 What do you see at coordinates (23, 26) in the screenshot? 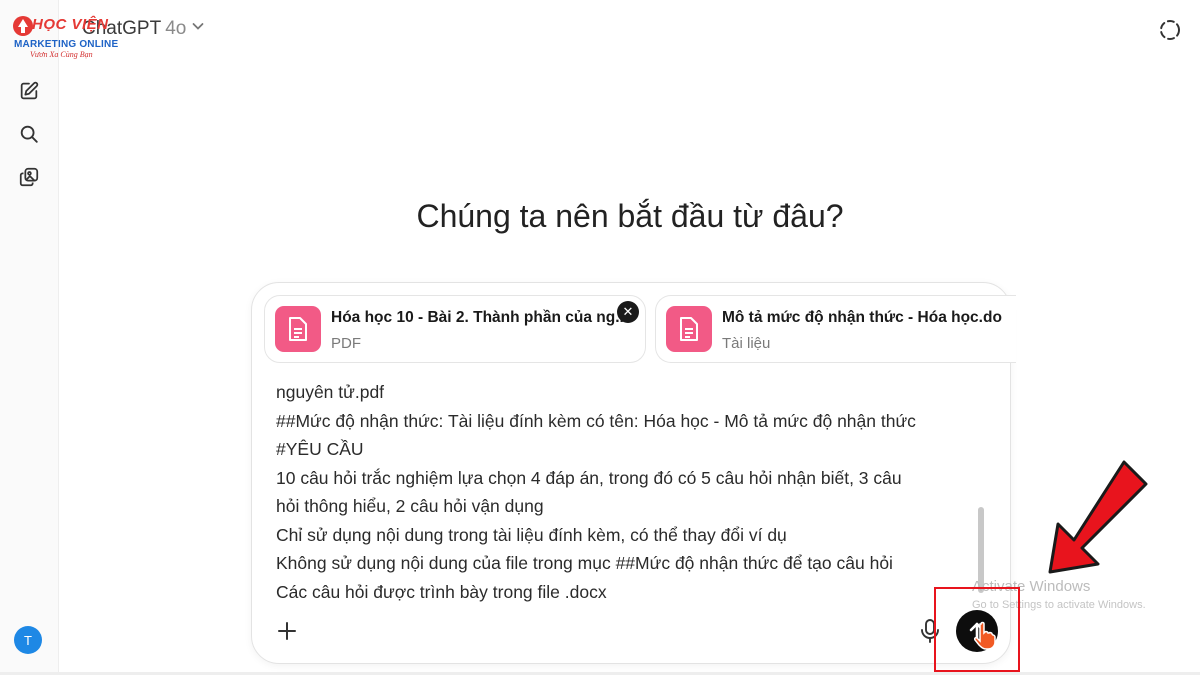
I see `logo-mark-icon` at bounding box center [23, 26].